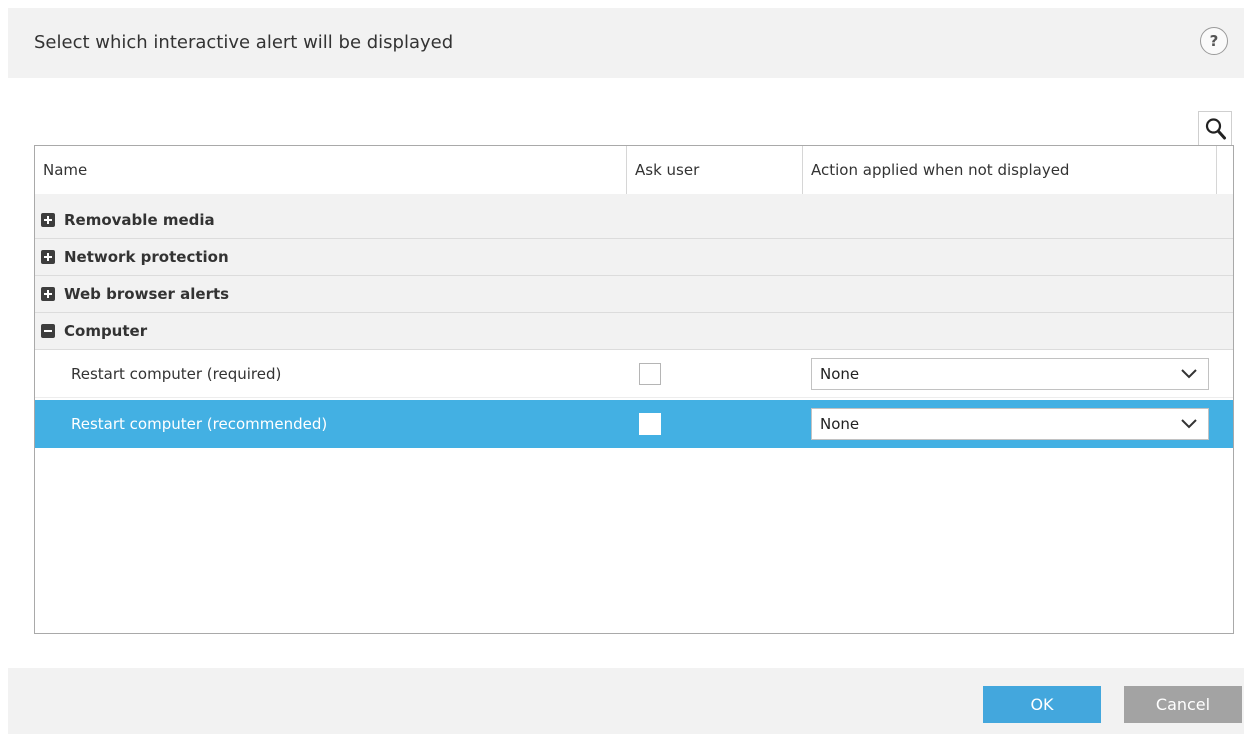 This screenshot has width=1252, height=742. What do you see at coordinates (139, 220) in the screenshot?
I see `group-label: Removable media` at bounding box center [139, 220].